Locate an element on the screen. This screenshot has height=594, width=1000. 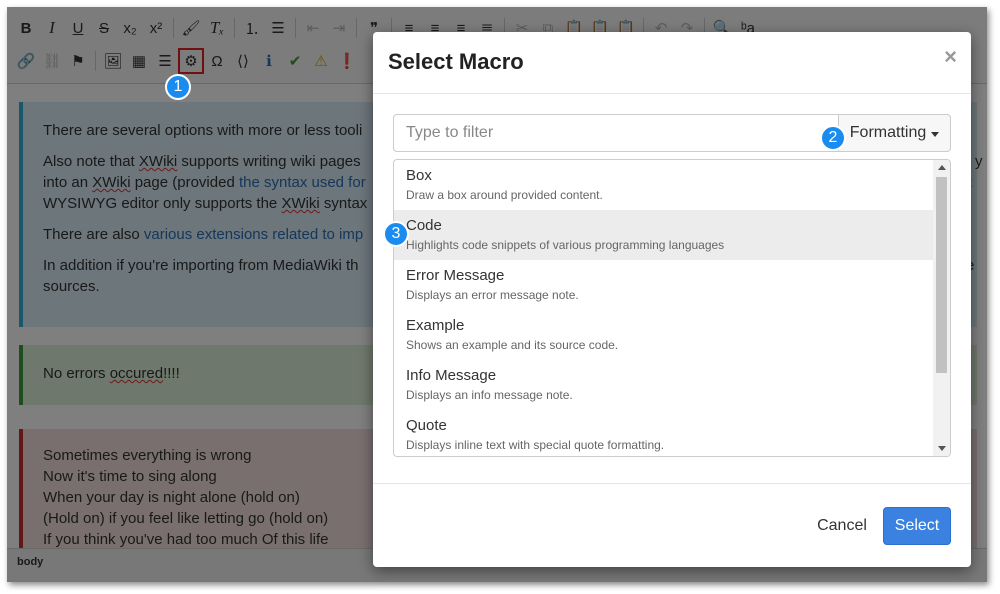
scroll-down-arrow-icon is located at coordinates (942, 448).